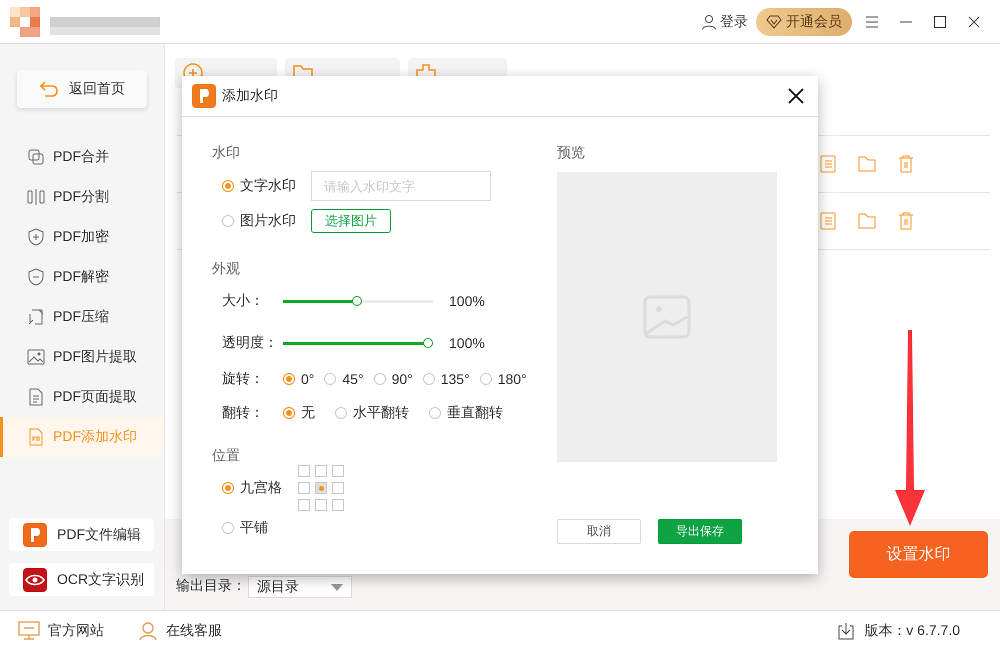 Image resolution: width=1000 pixels, height=650 pixels. Describe the element at coordinates (35, 580) in the screenshot. I see `eye-logo-icon` at that location.